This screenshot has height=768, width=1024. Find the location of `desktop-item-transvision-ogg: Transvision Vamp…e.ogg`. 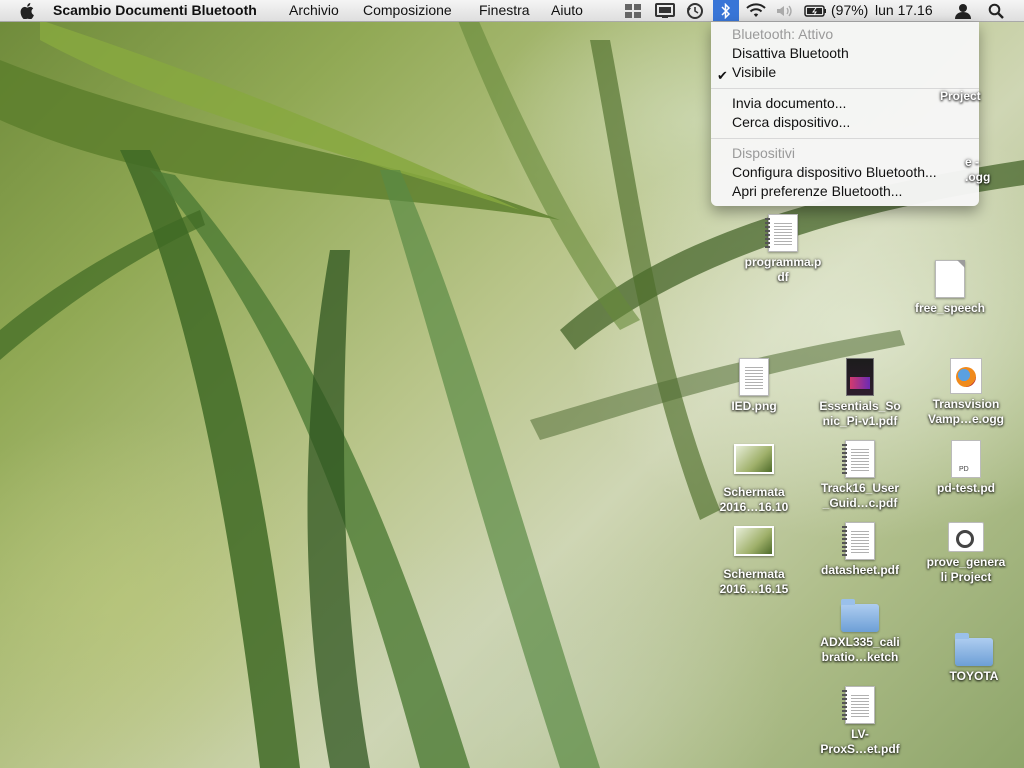

desktop-item-transvision-ogg: Transvision Vamp…e.ogg is located at coordinates (966, 392).